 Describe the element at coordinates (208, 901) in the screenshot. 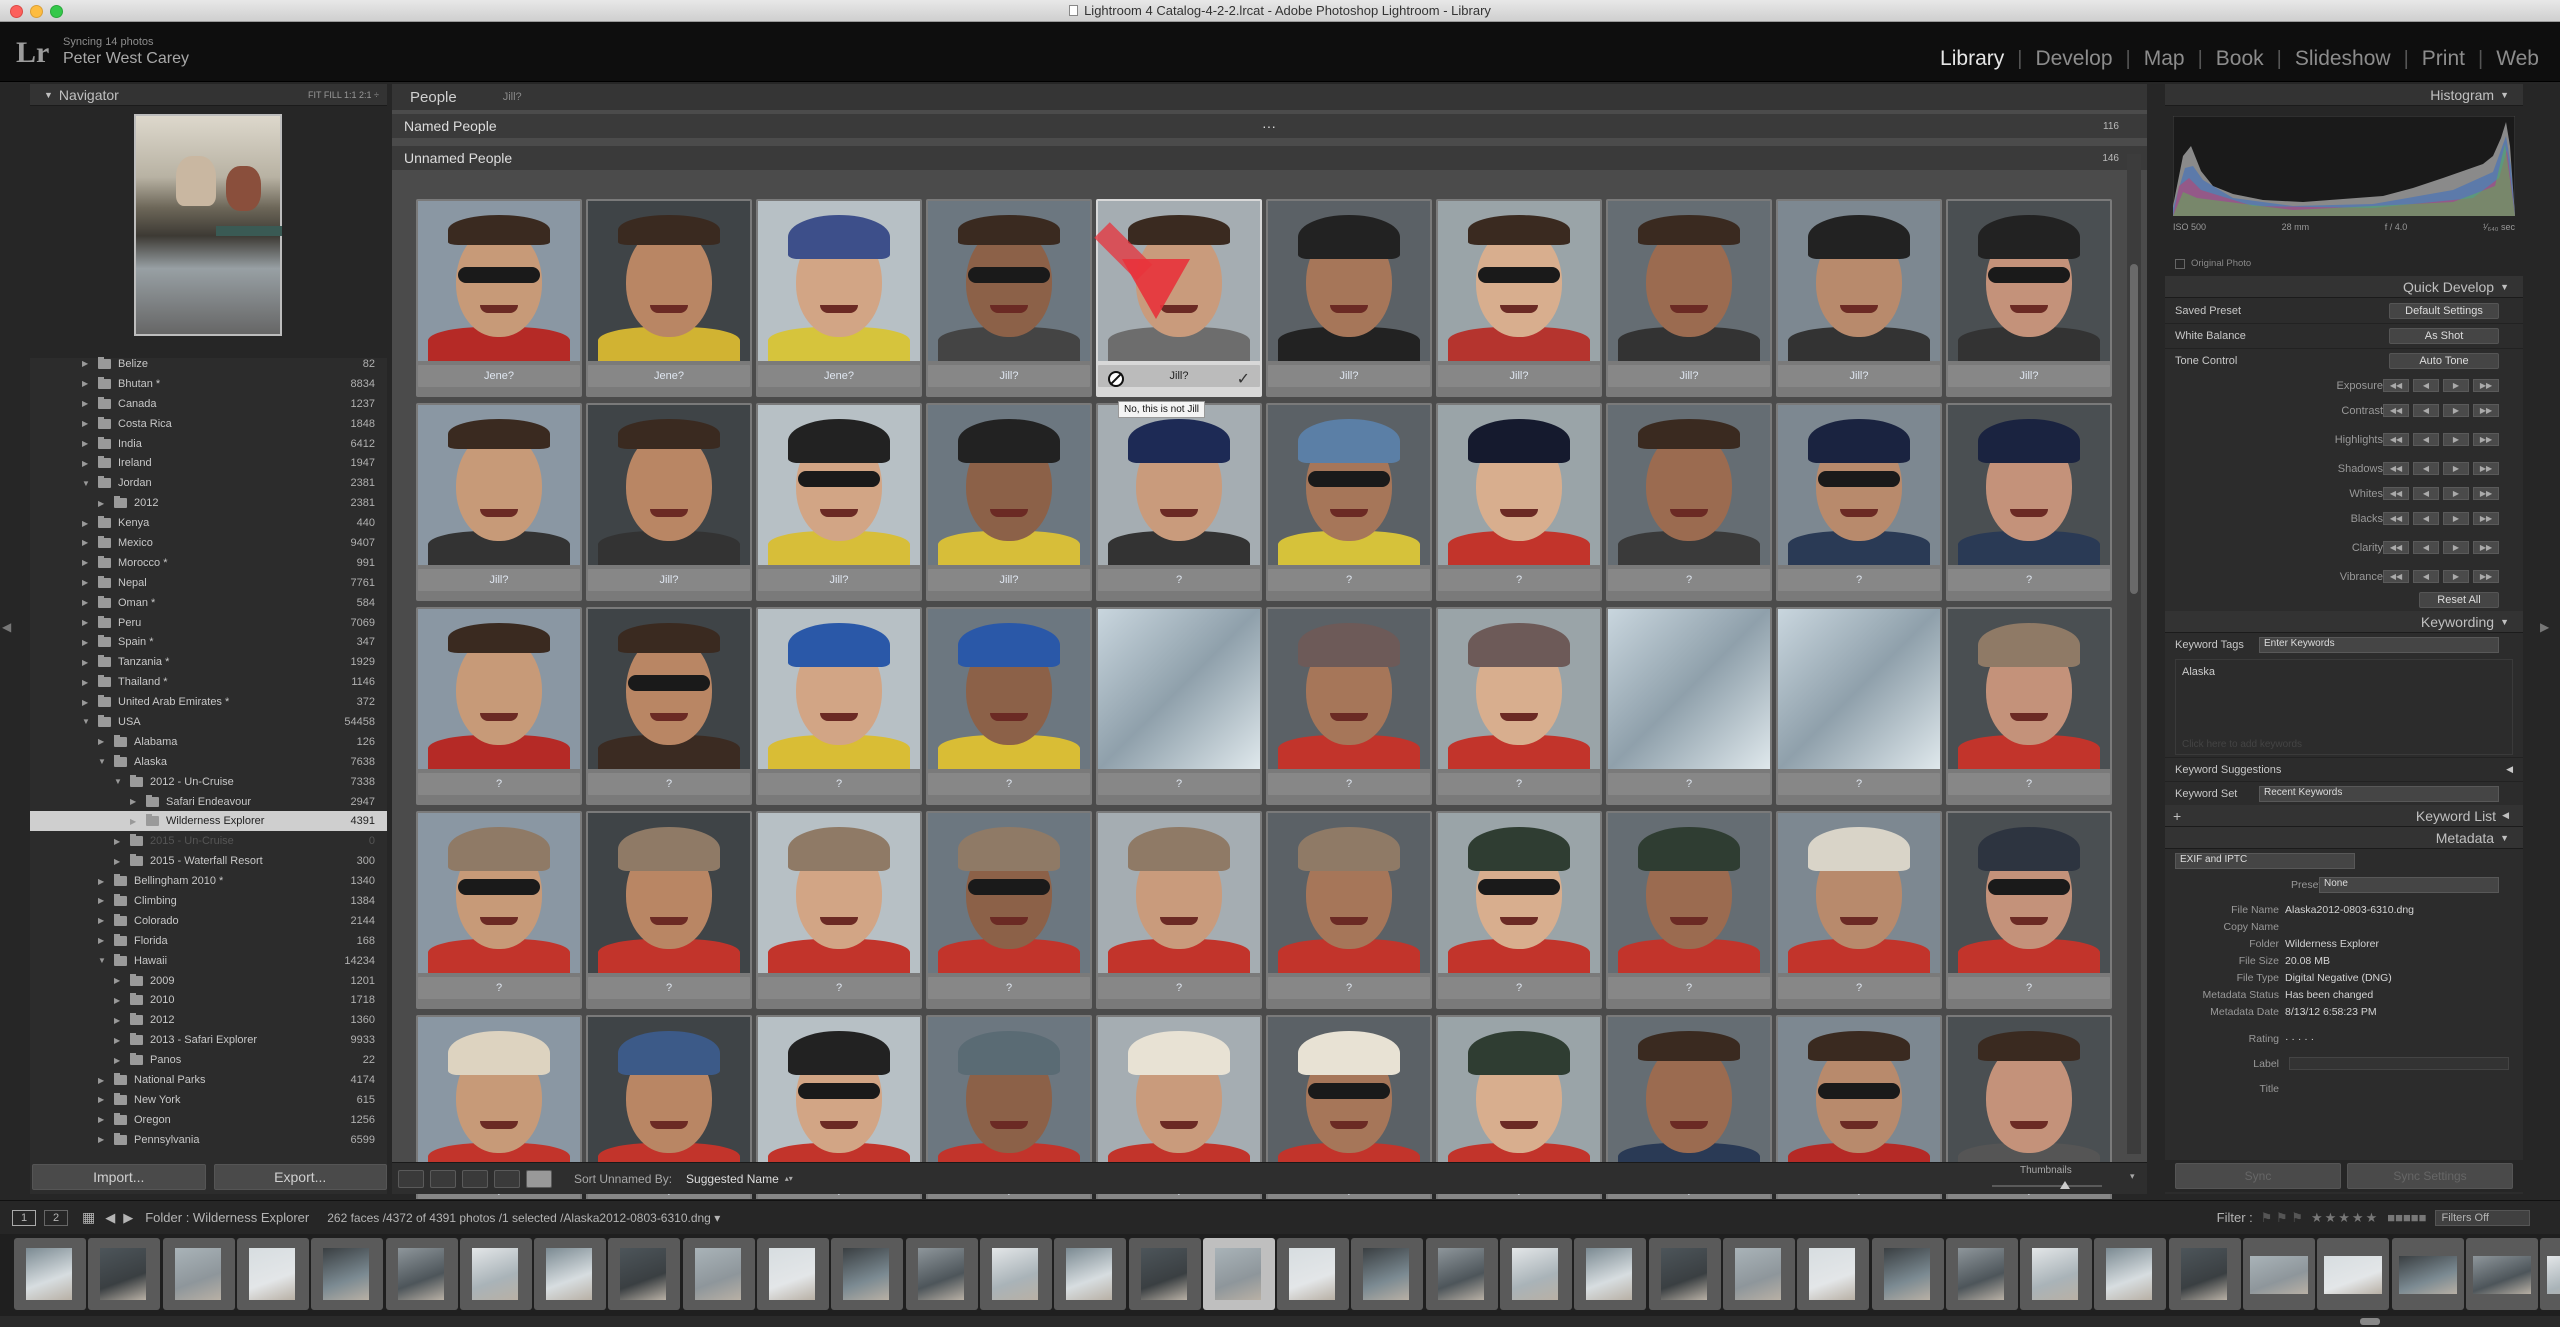

I see `folder-row: ▶ Climbing 1384` at that location.